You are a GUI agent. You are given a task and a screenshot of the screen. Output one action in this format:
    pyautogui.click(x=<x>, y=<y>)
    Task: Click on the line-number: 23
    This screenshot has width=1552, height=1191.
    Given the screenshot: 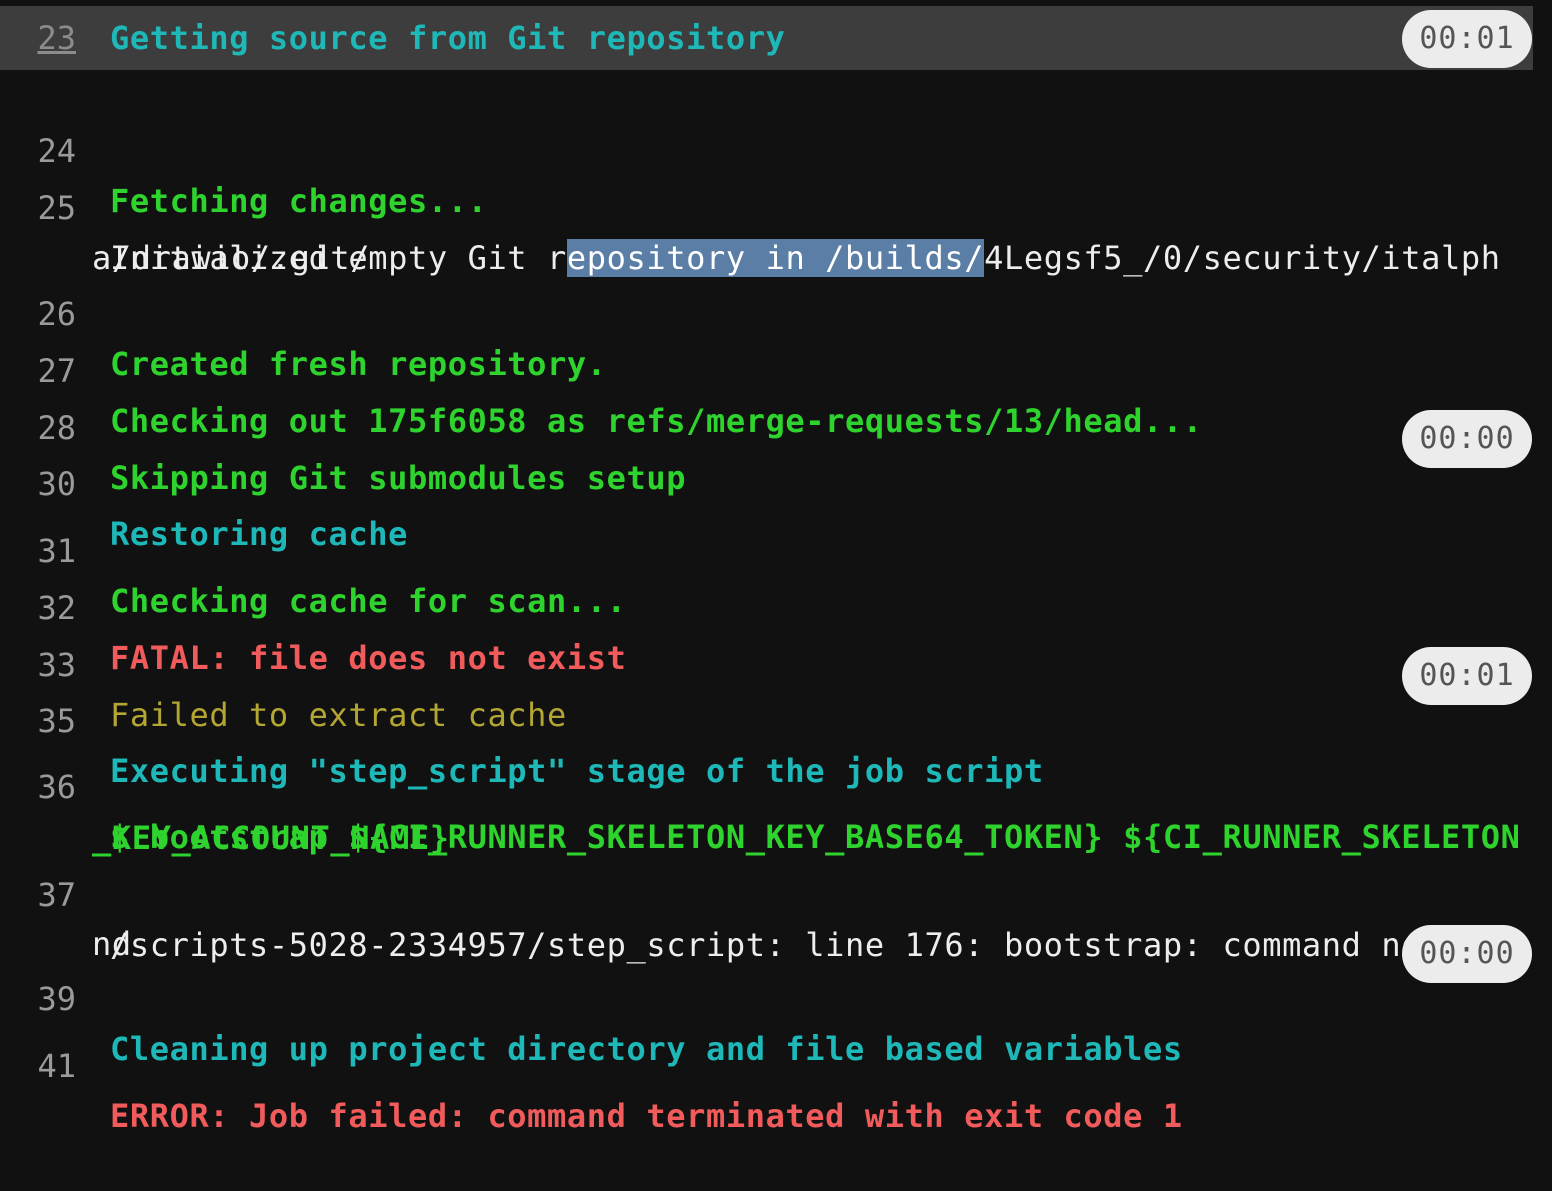 What is the action you would take?
    pyautogui.click(x=53, y=38)
    